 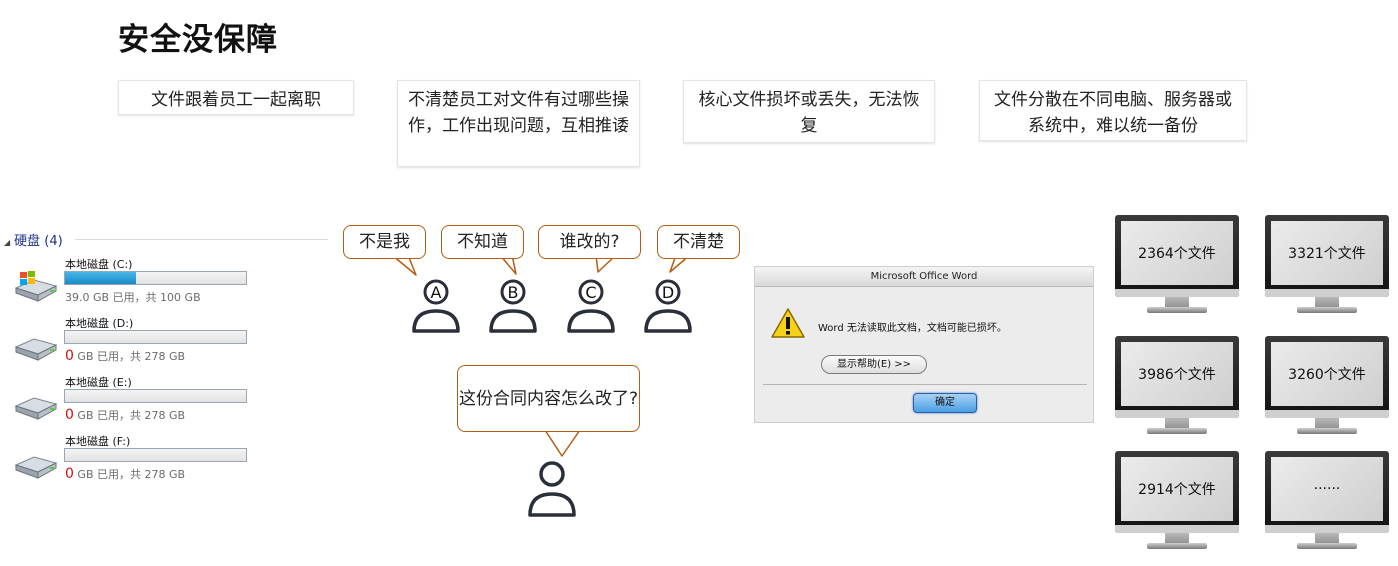 I want to click on monitor-5: 2914个文件, so click(x=1177, y=508).